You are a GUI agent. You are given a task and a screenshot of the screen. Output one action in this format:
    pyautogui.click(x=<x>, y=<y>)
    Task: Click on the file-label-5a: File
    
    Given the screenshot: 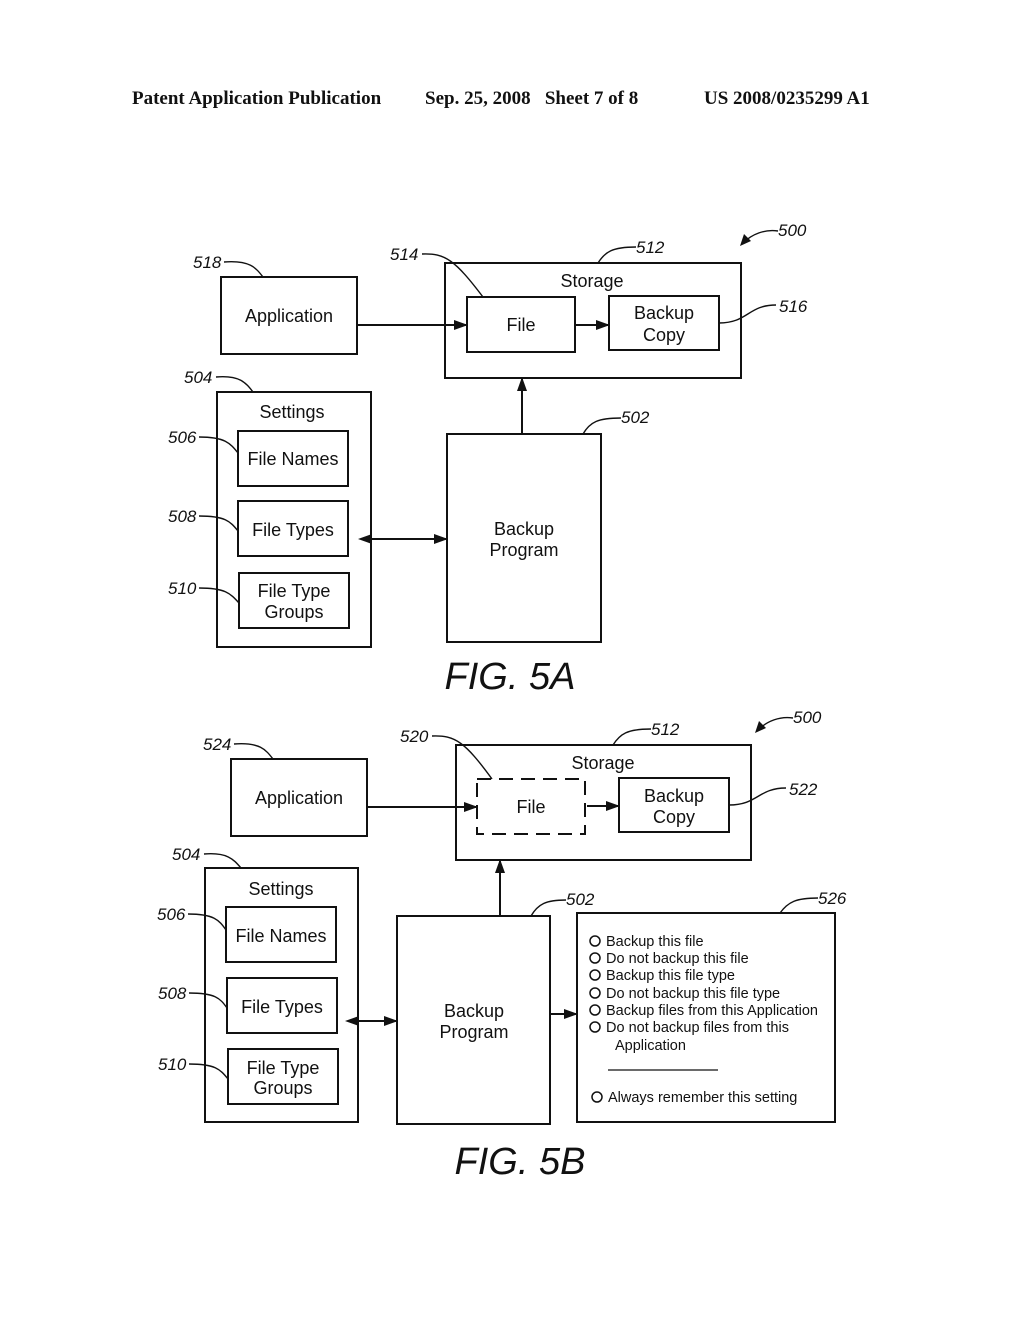 What is the action you would take?
    pyautogui.click(x=520, y=325)
    